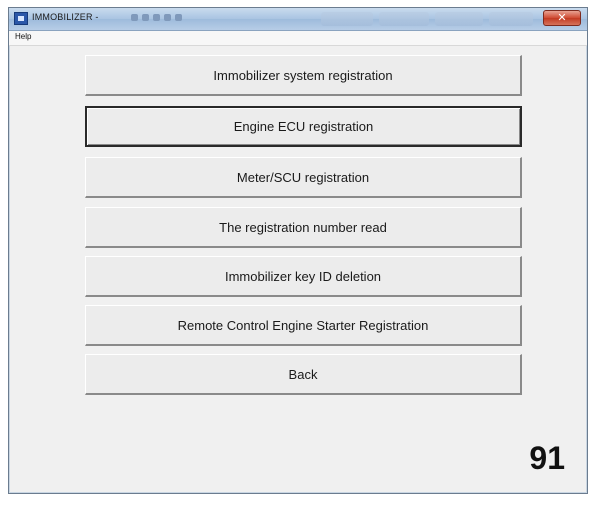  Describe the element at coordinates (298, 38) in the screenshot. I see `menu-bar: Help` at that location.